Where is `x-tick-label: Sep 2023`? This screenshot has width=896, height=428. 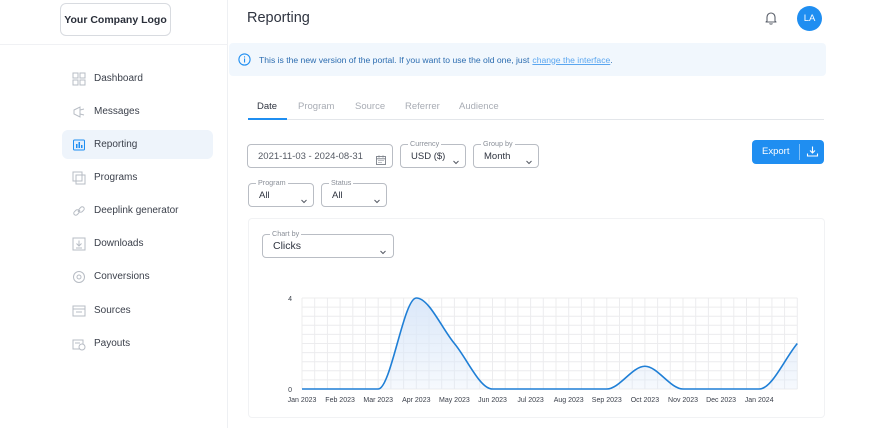
x-tick-label: Sep 2023 is located at coordinates (607, 400).